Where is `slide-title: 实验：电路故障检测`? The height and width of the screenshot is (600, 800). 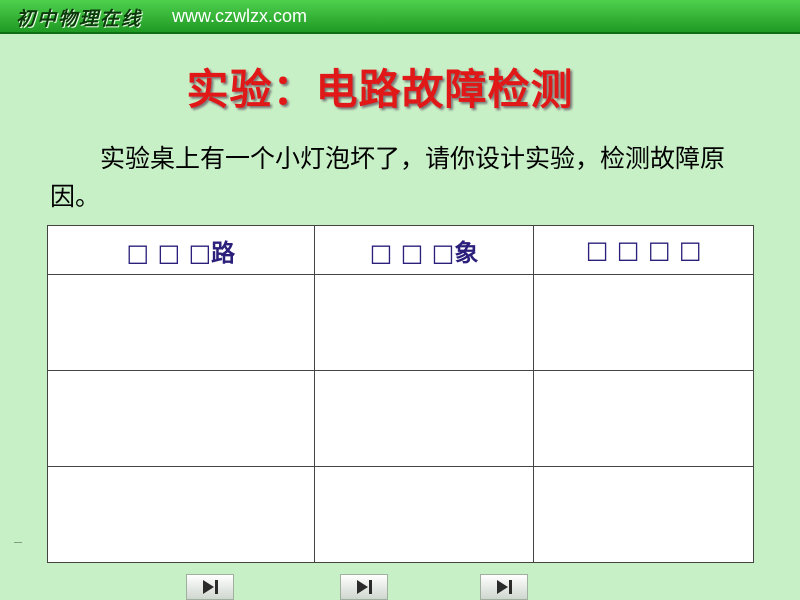 slide-title: 实验：电路故障检测 is located at coordinates (380, 89).